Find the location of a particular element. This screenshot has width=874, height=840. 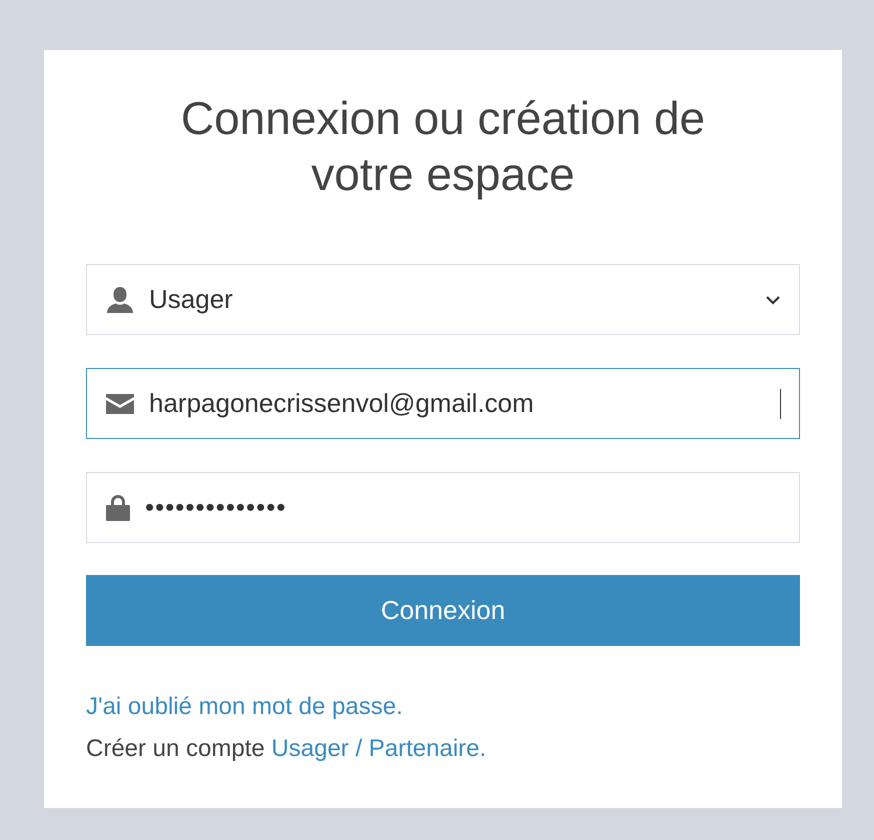

forgot-password-link: J'ai oublié mon mot de passe. is located at coordinates (244, 706).